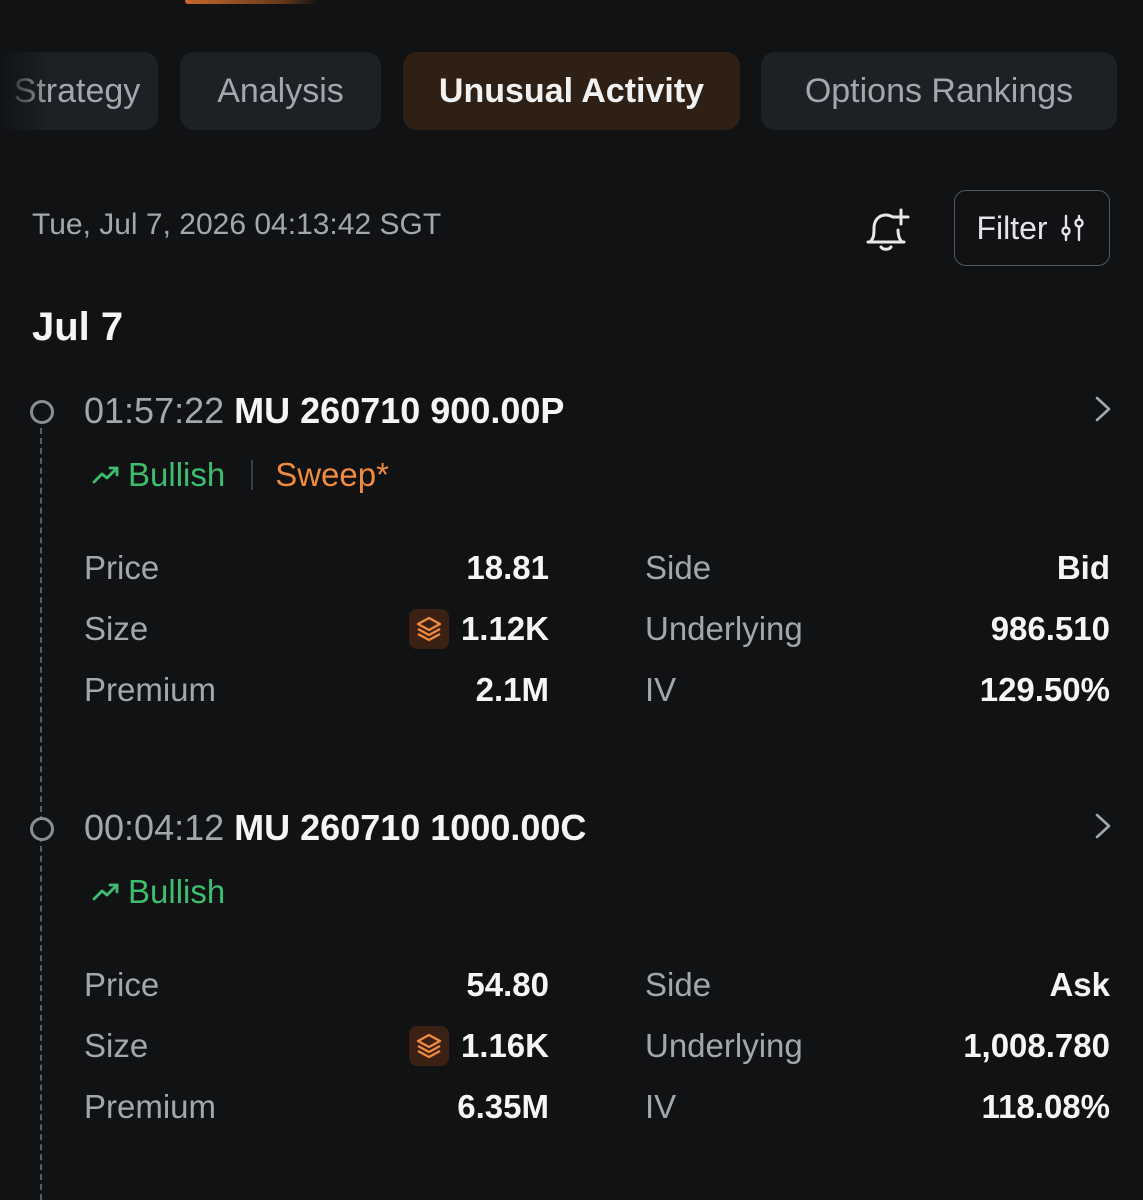  Describe the element at coordinates (504, 1045) in the screenshot. I see `size-value: 1.16K` at that location.